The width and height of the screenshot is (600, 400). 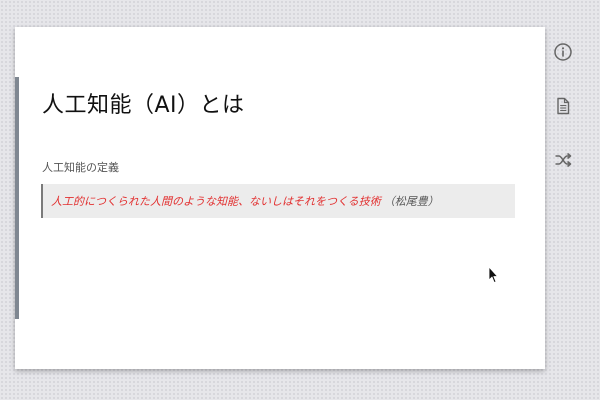 I want to click on info-icon, so click(x=563, y=52).